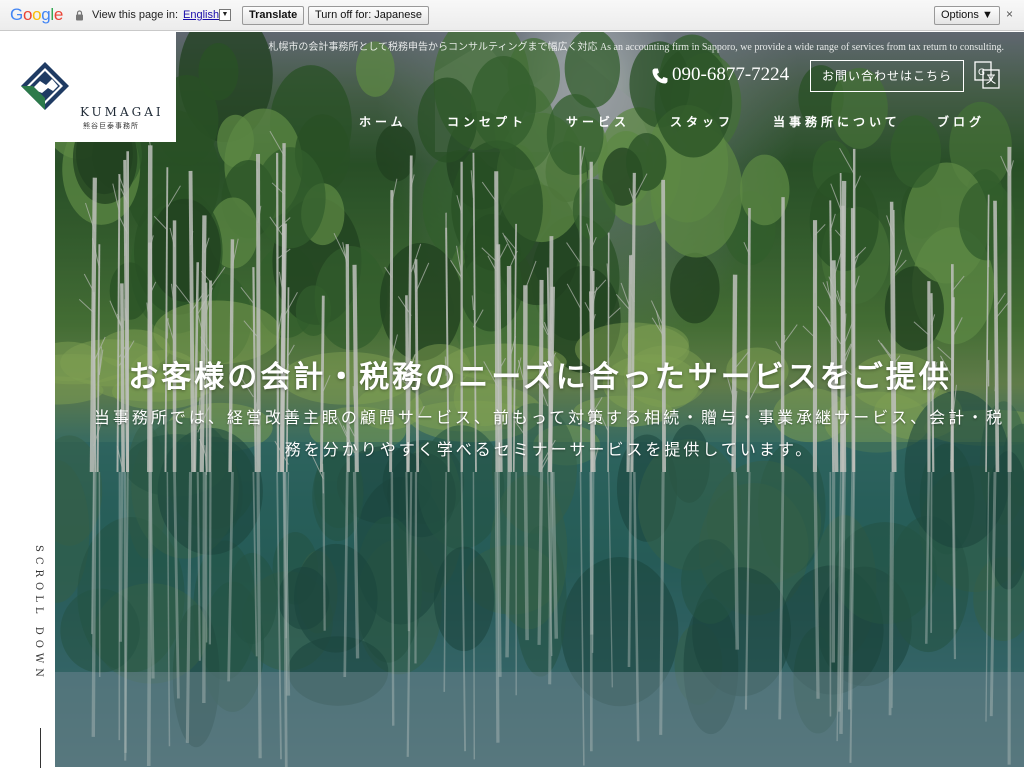 The height and width of the screenshot is (768, 1024). Describe the element at coordinates (40, 748) in the screenshot. I see `scroll-indicator-line` at that location.